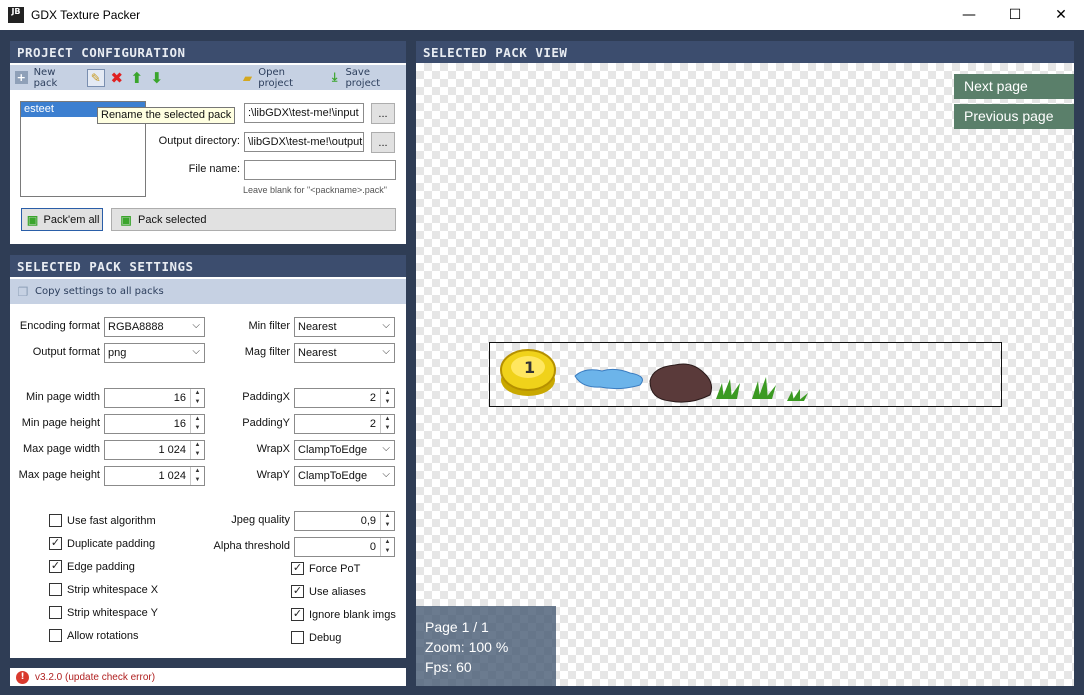 This screenshot has width=1084, height=695. Describe the element at coordinates (154, 398) in the screenshot. I see `min-page-width-spinner: 16 ▲ ▼` at that location.